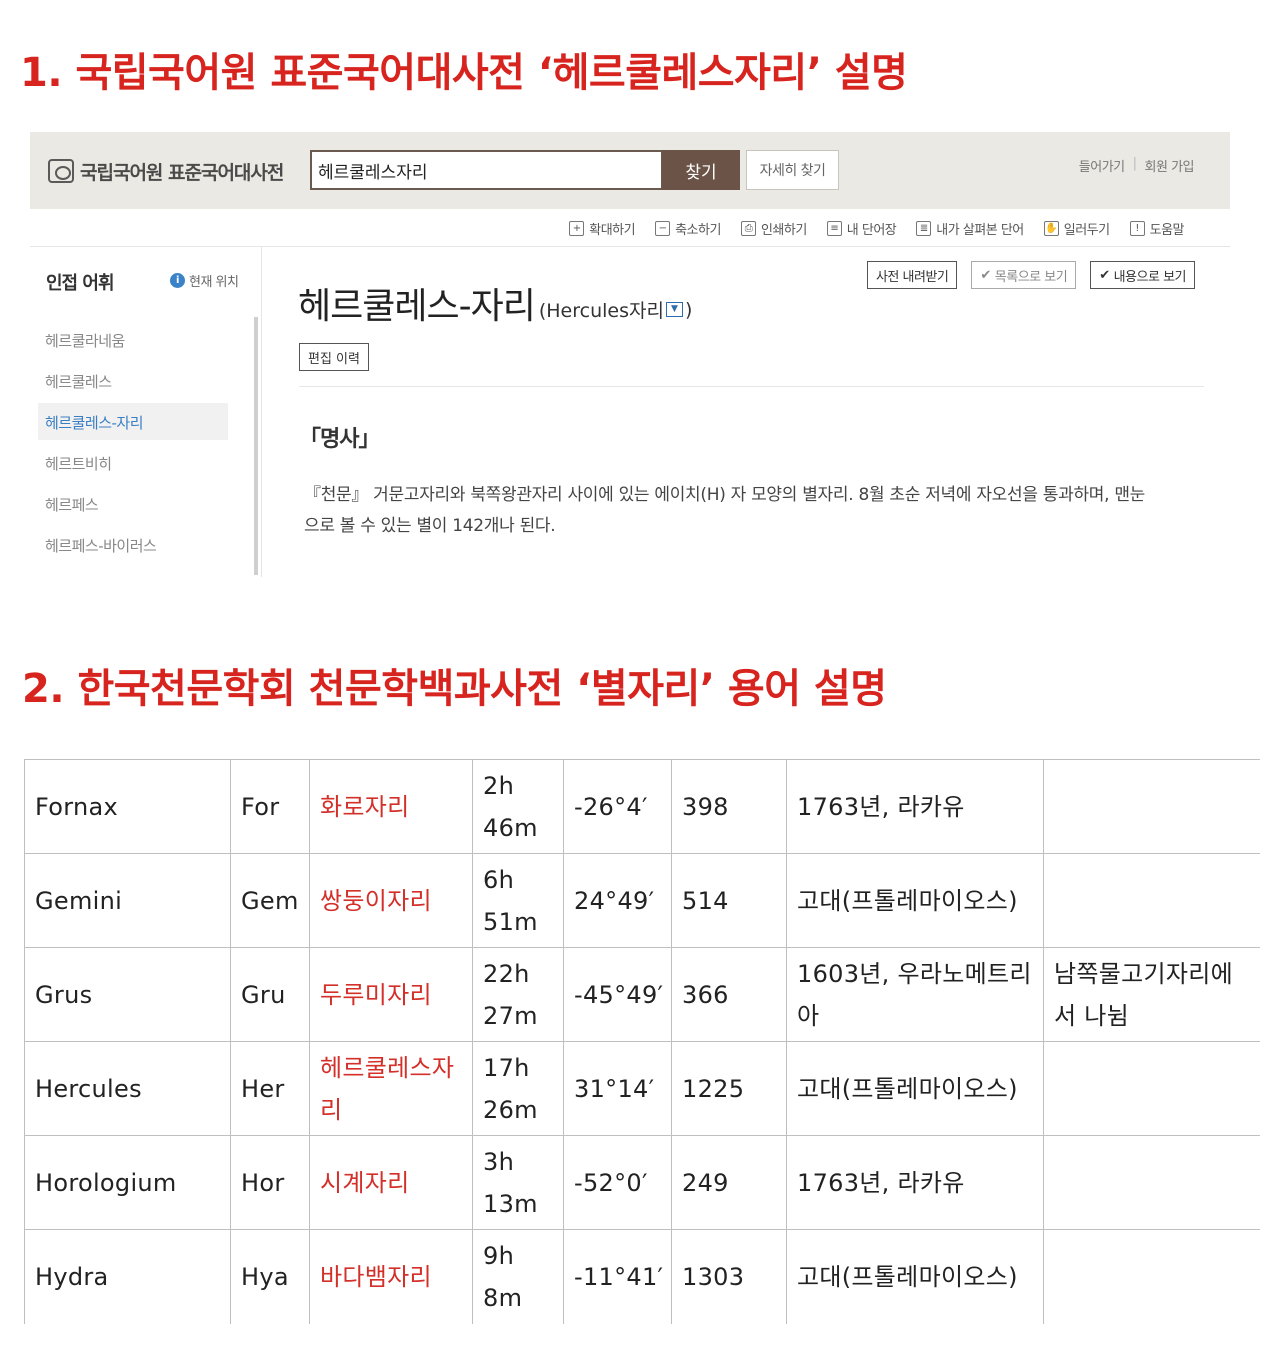  I want to click on toolbar-button: − 축소하기, so click(688, 228).